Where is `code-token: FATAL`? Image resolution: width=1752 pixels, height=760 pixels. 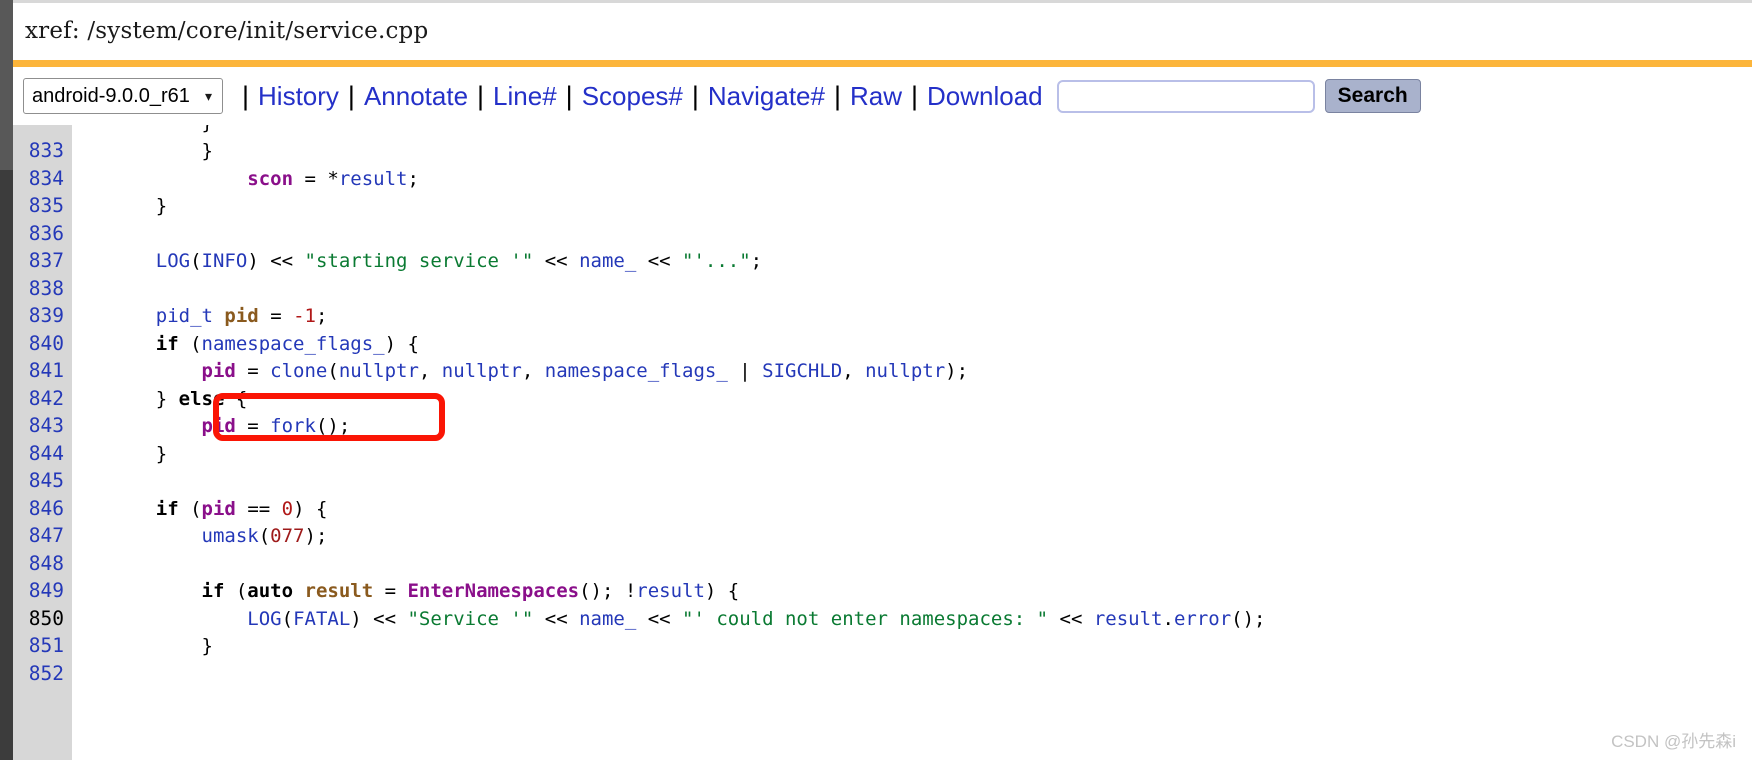 code-token: FATAL is located at coordinates (322, 618).